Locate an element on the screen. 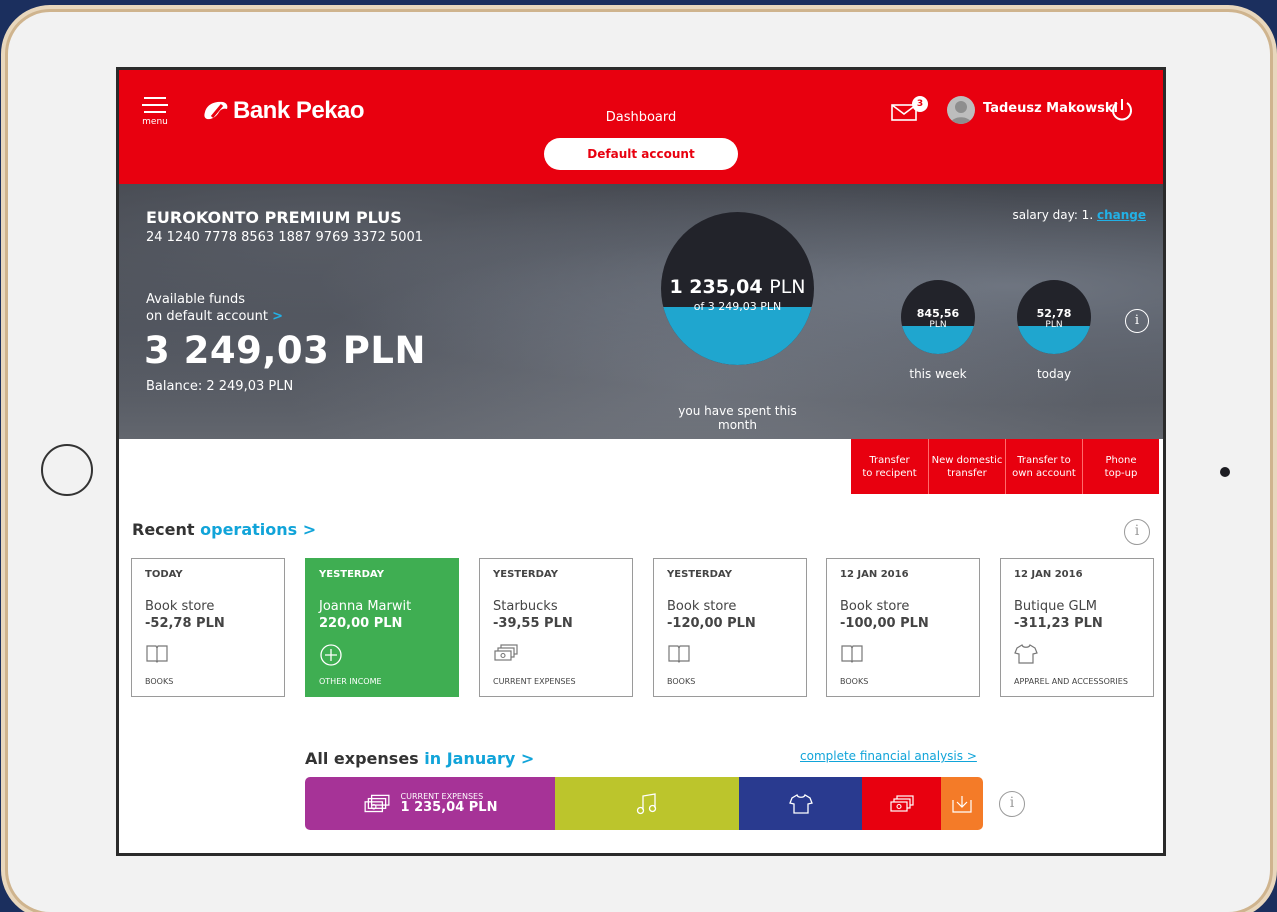 The width and height of the screenshot is (1277, 912). operation-card: YESTERDAY Book store -120,00 PLN BOOKS is located at coordinates (730, 627).